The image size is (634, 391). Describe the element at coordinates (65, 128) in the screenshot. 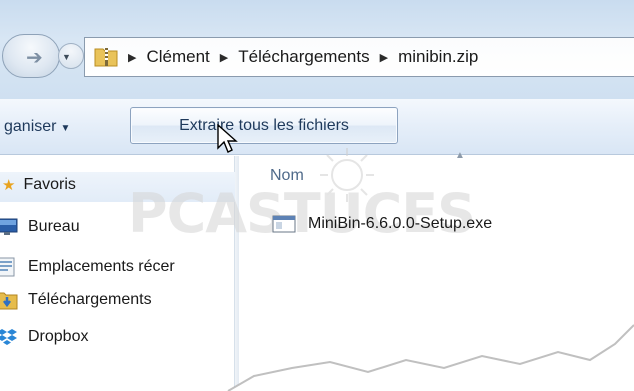

I see `chevron-down-icon: ▼` at that location.